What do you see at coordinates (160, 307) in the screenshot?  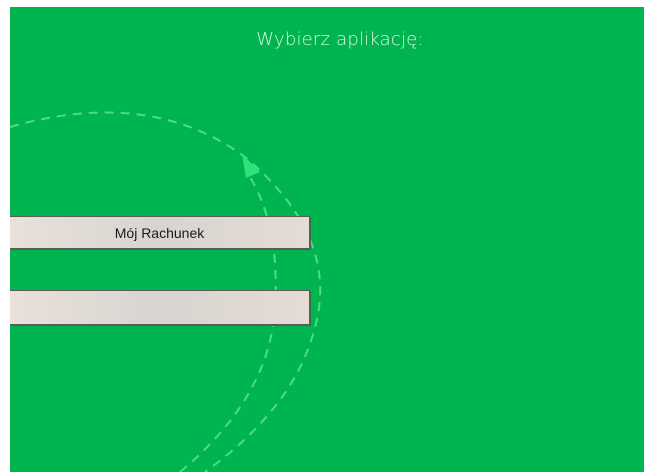 I see `app-button-second` at bounding box center [160, 307].